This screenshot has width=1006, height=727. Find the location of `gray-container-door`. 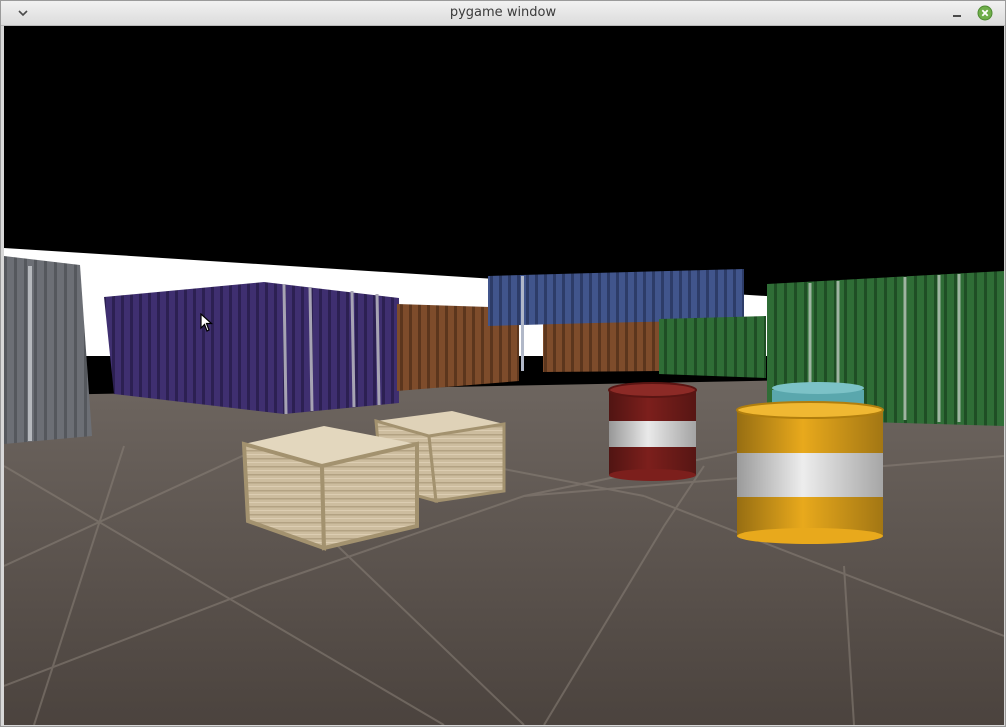

gray-container-door is located at coordinates (30, 353).